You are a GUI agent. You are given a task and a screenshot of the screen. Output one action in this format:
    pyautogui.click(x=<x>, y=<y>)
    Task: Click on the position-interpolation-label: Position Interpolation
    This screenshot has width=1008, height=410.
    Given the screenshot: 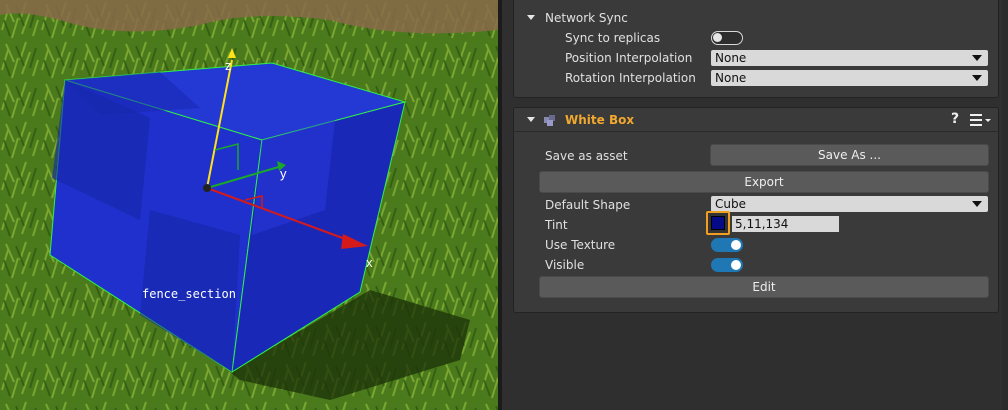 What is the action you would take?
    pyautogui.click(x=629, y=58)
    